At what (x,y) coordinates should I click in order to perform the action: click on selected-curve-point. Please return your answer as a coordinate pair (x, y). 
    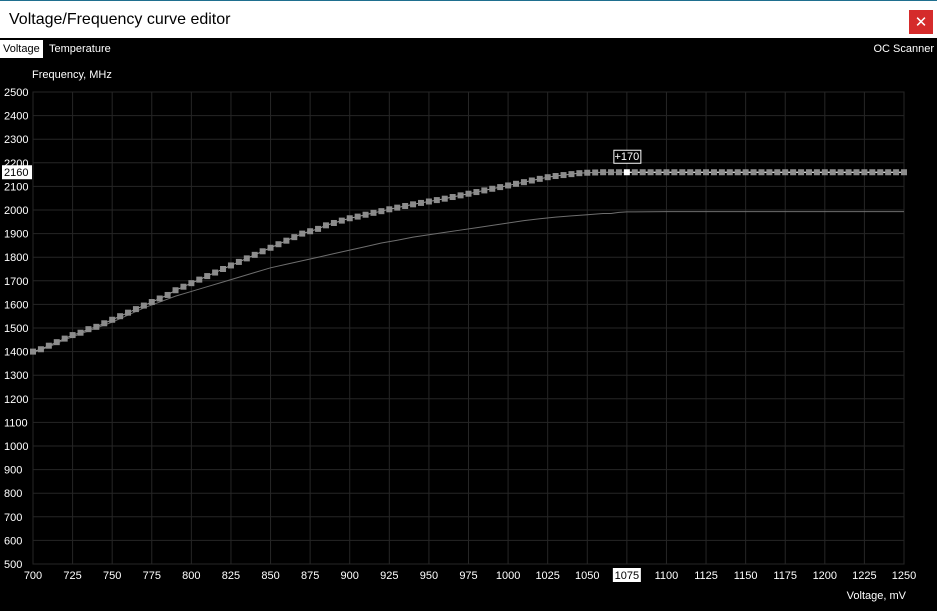
    Looking at the image, I should click on (626, 172).